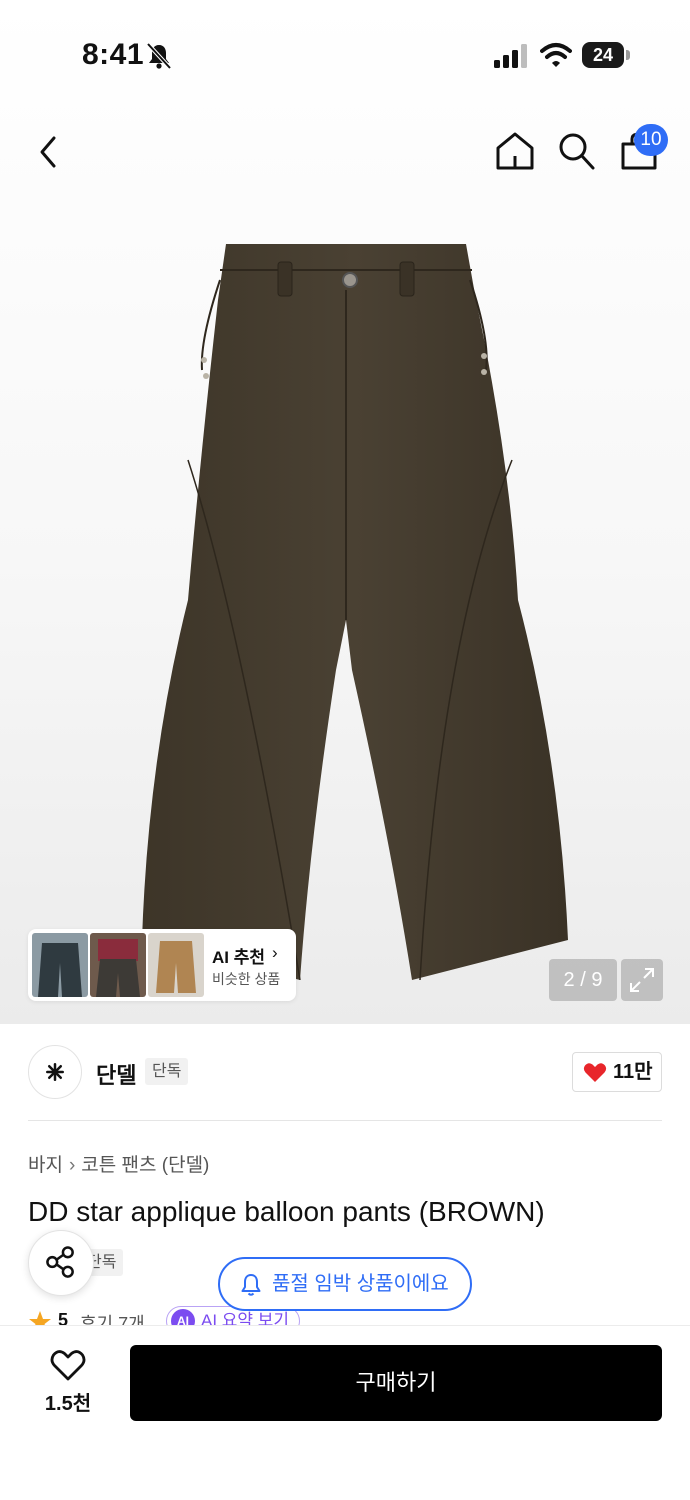  What do you see at coordinates (286, 1211) in the screenshot?
I see `product-title: DD star applique balloon pants (BROWN)` at bounding box center [286, 1211].